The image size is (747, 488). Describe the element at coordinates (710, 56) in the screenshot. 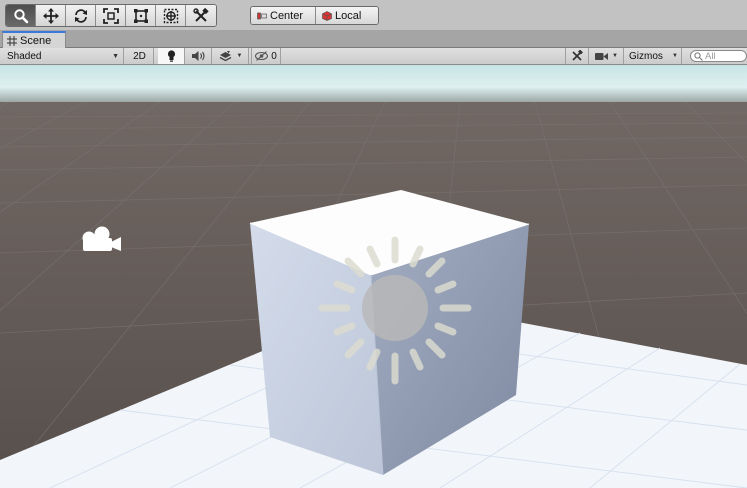

I see `search-placeholder: All` at that location.